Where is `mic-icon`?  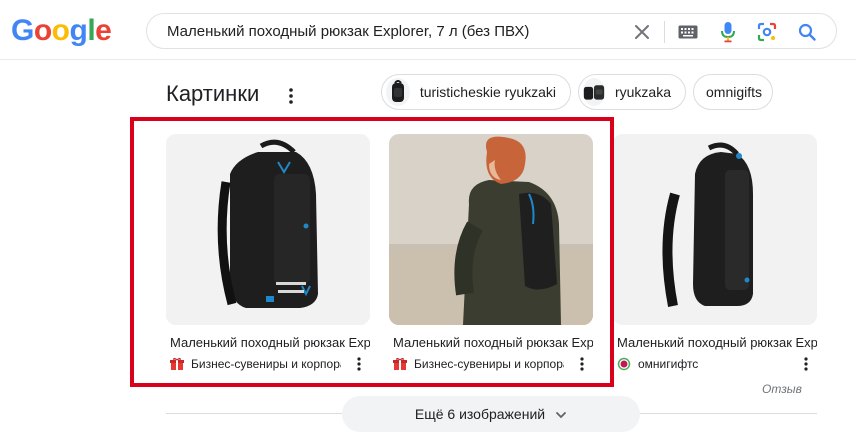
mic-icon is located at coordinates (728, 32).